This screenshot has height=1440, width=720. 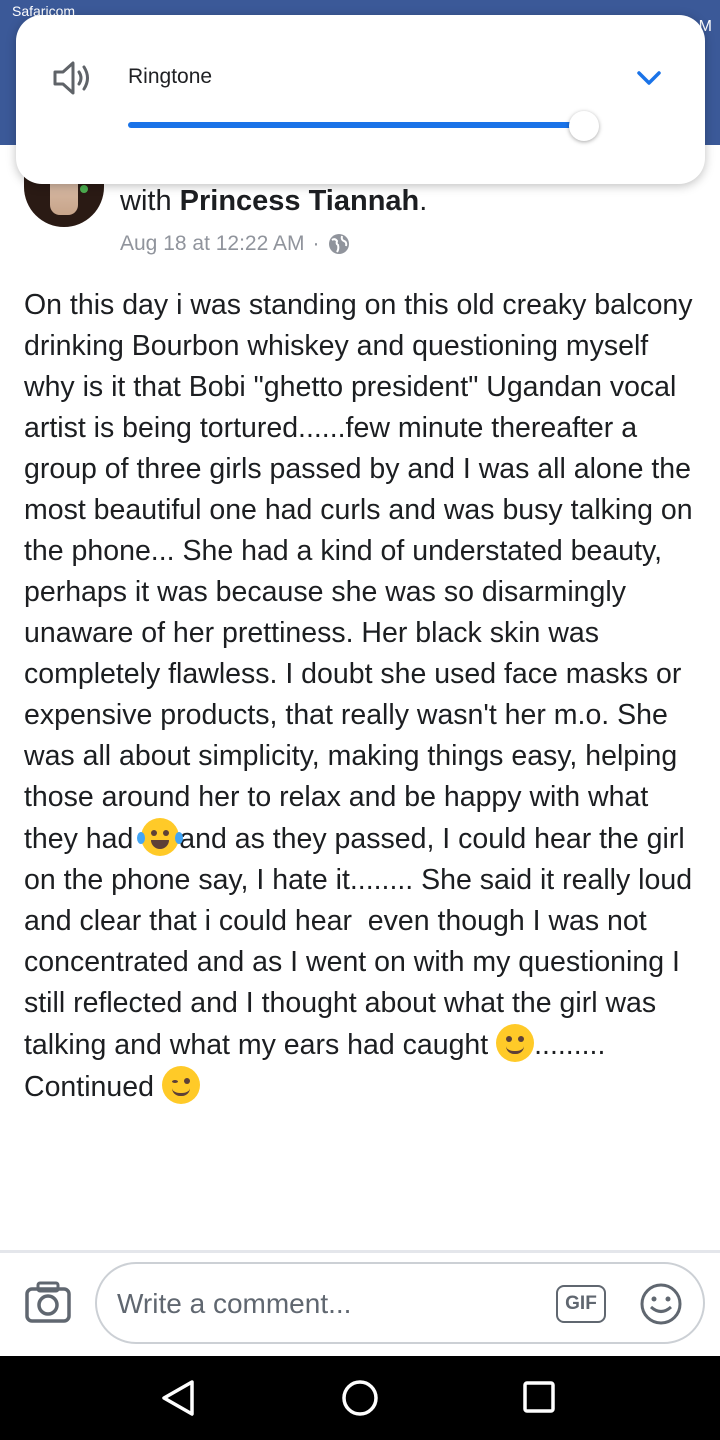 I want to click on volume-slider-thumb, so click(x=584, y=126).